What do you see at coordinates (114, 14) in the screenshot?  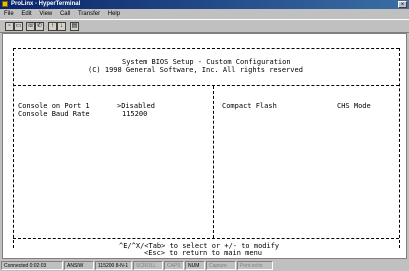 I see `menu-help: Help` at bounding box center [114, 14].